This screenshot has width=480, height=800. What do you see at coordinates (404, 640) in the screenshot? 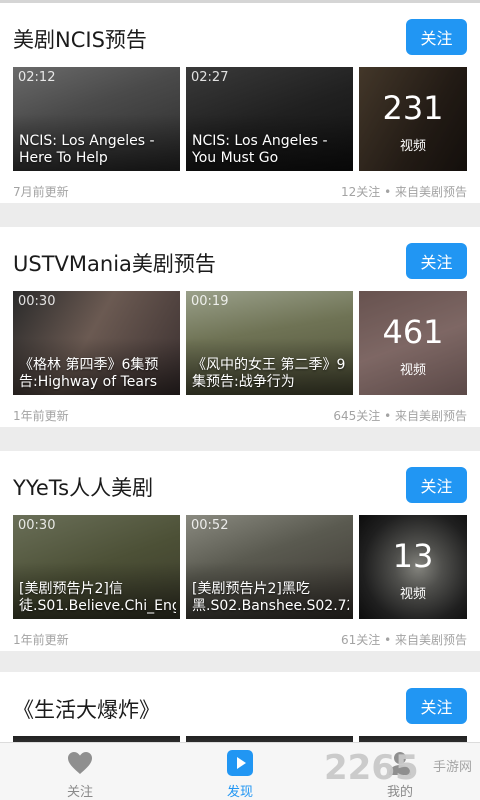
I see `channel-stats: 61关注 • 来自美剧预告` at bounding box center [404, 640].